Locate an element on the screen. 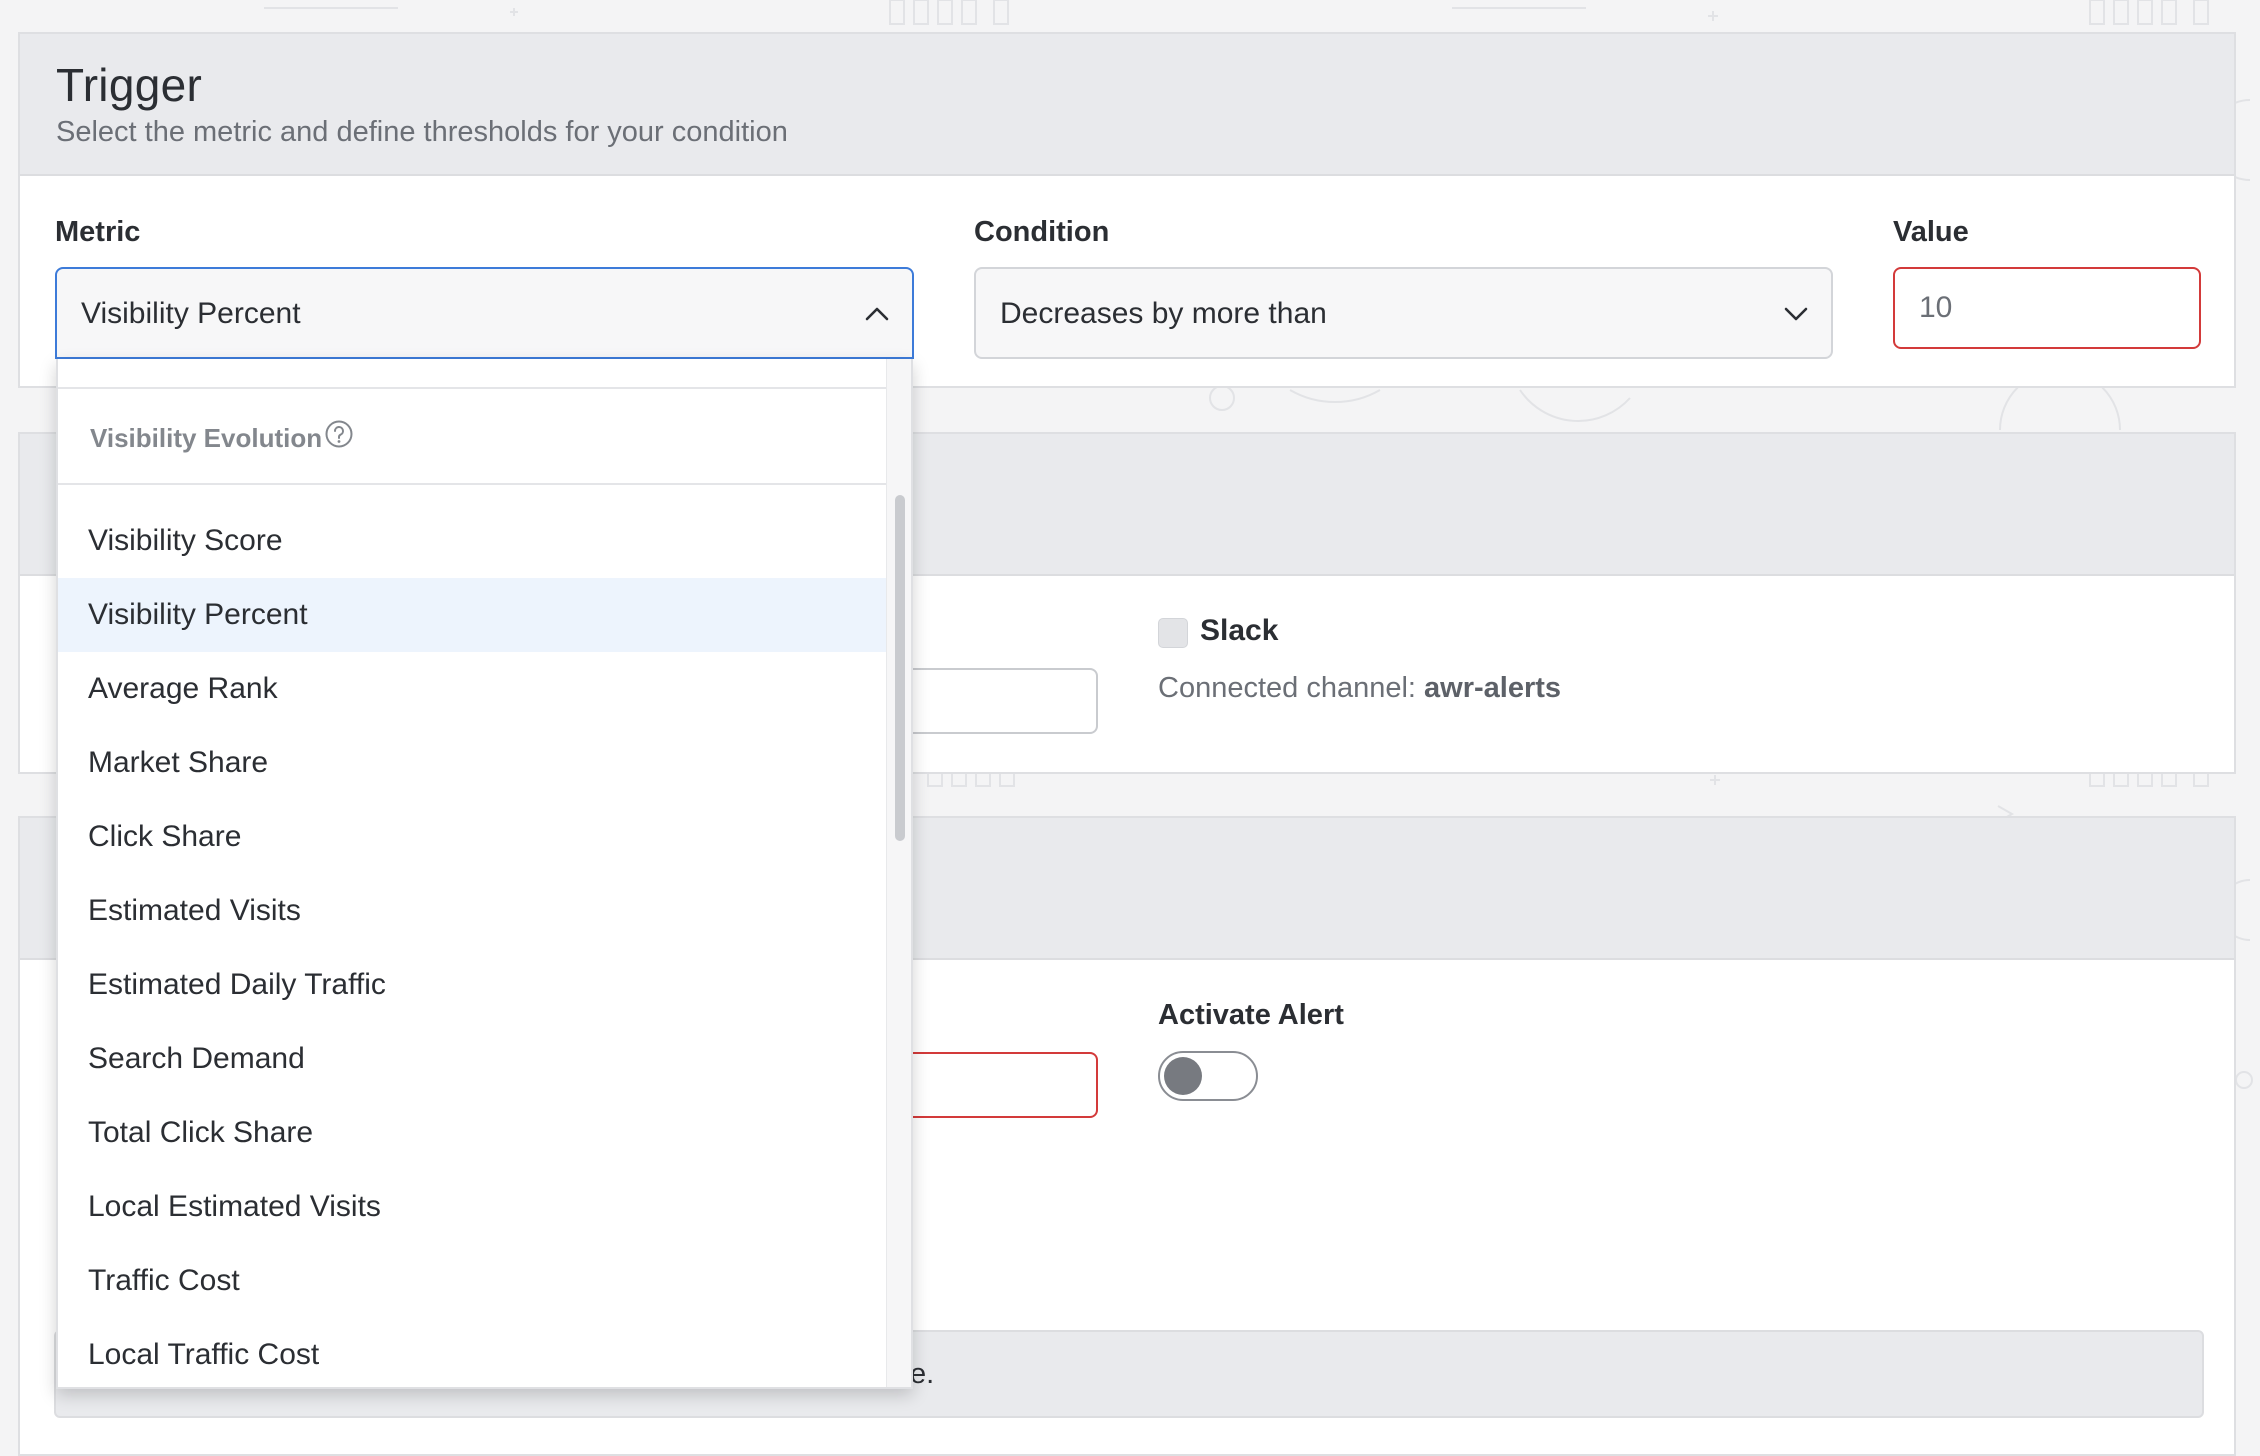 This screenshot has width=2260, height=1456. dropdown-option: Market Share is located at coordinates (474, 763).